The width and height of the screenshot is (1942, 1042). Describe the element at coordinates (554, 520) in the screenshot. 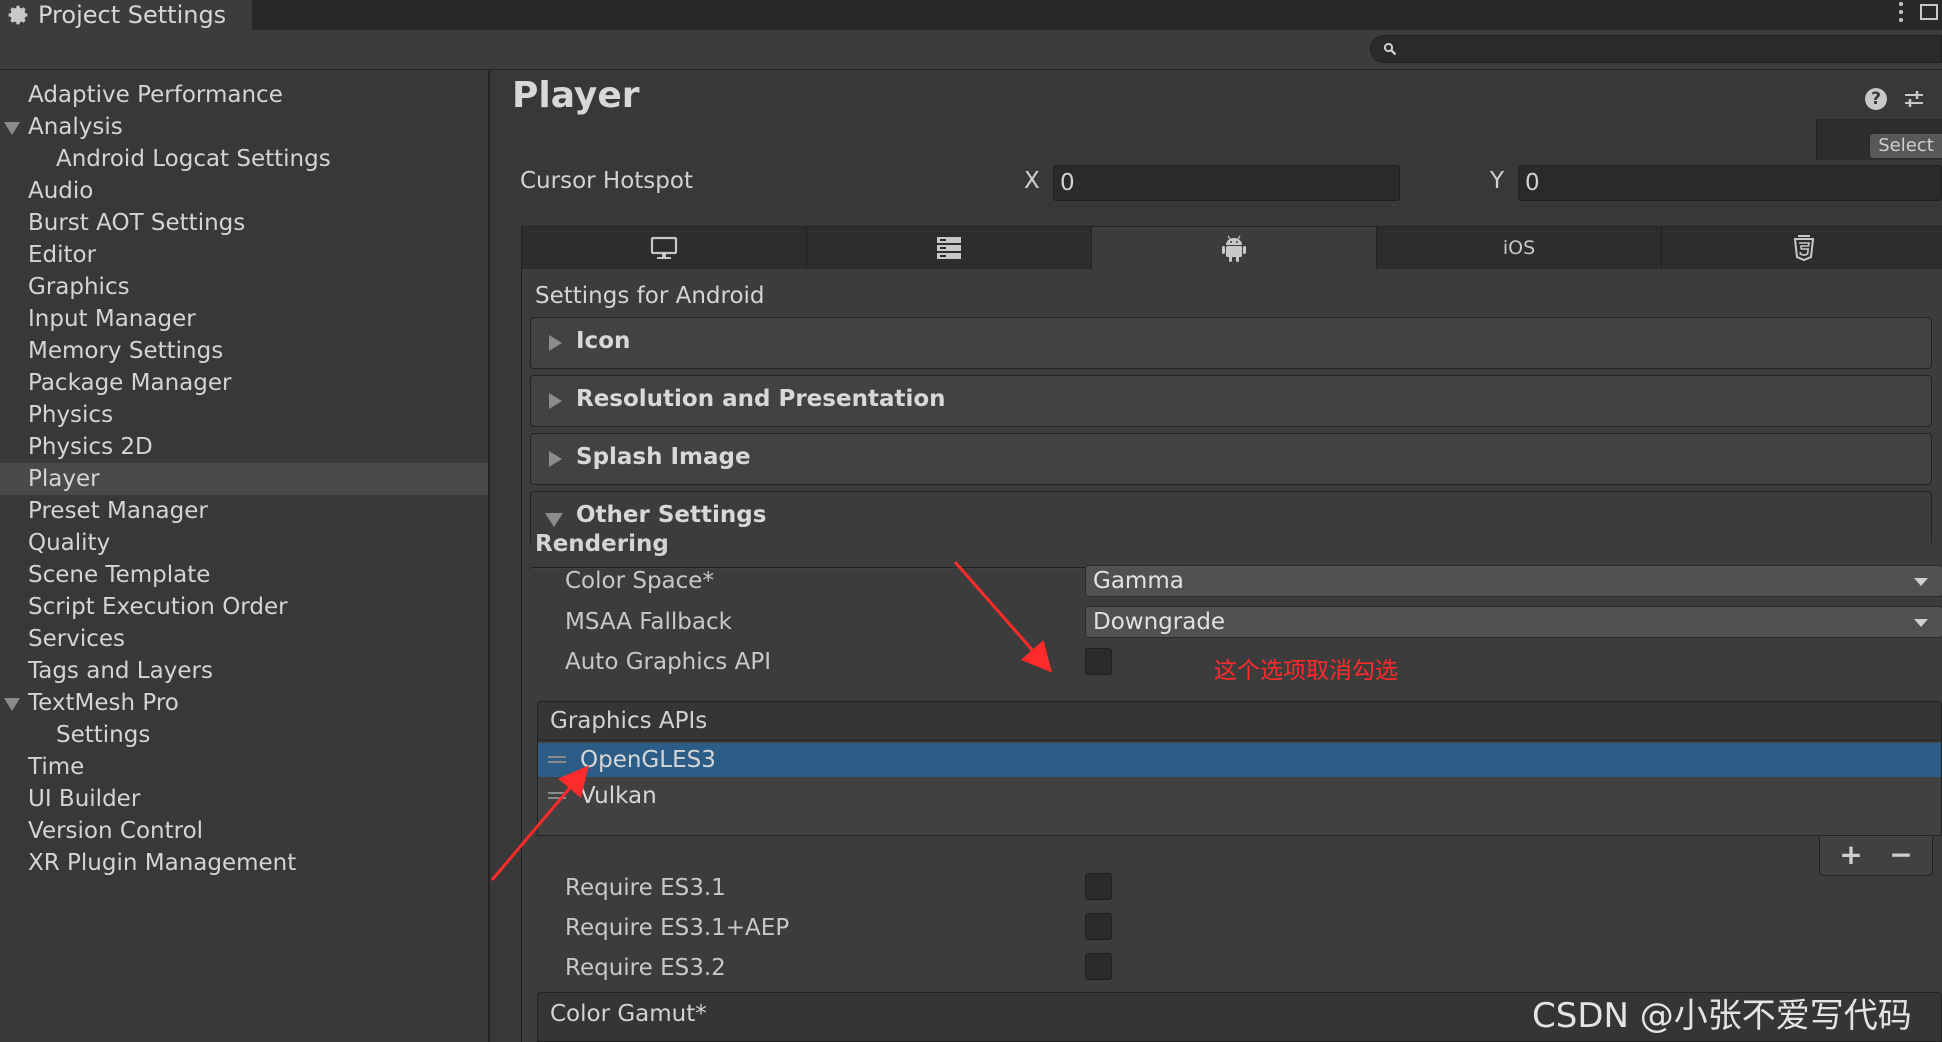

I see `collapse-arrow-icon` at that location.